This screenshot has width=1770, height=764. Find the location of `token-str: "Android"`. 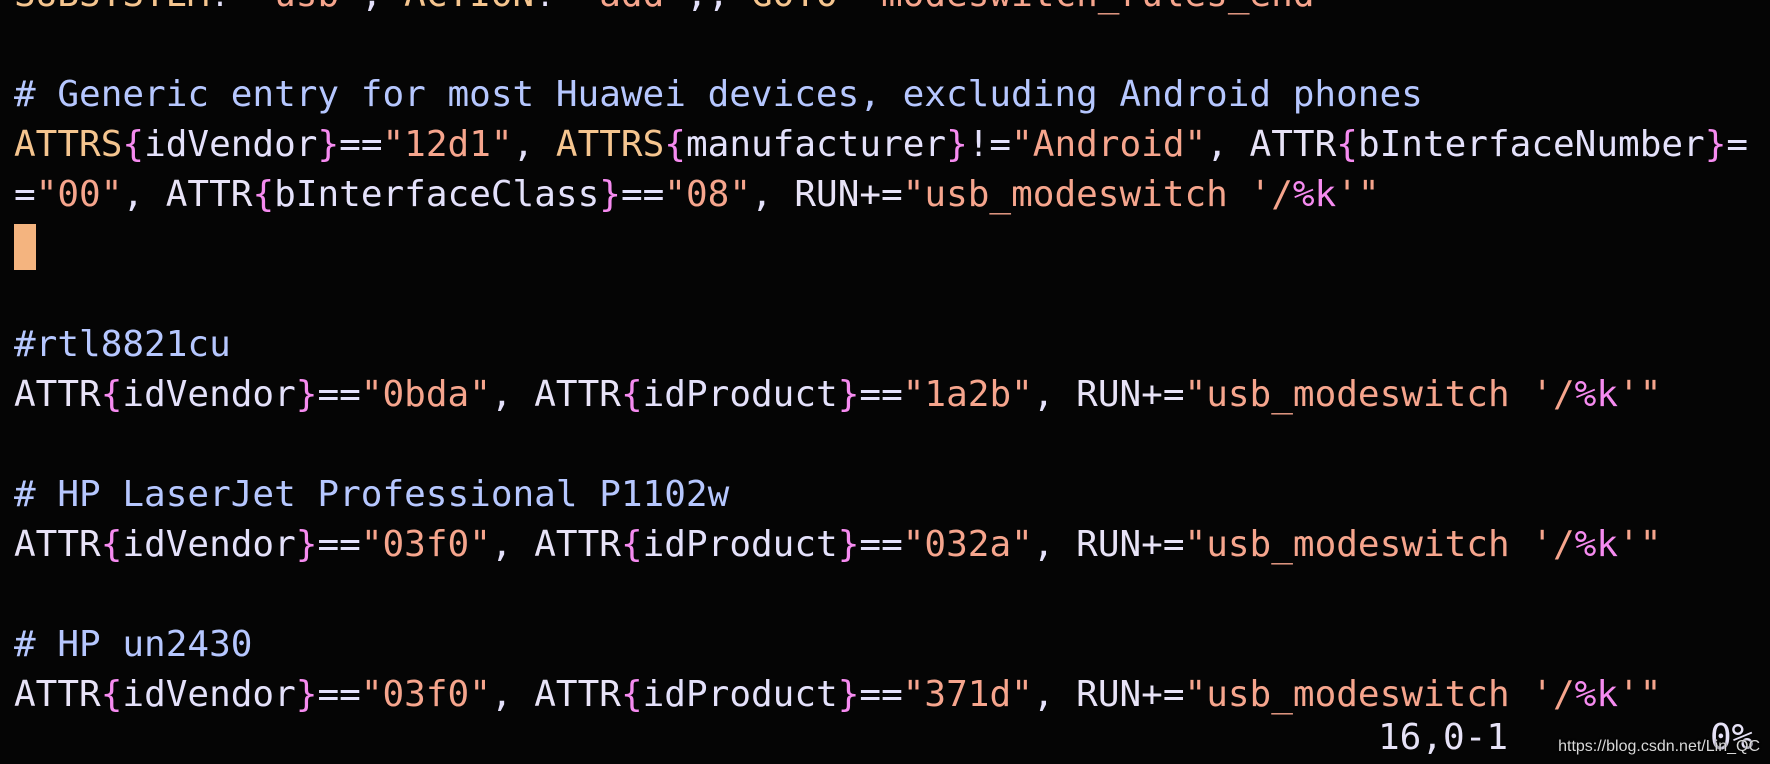

token-str: "Android" is located at coordinates (1109, 144).